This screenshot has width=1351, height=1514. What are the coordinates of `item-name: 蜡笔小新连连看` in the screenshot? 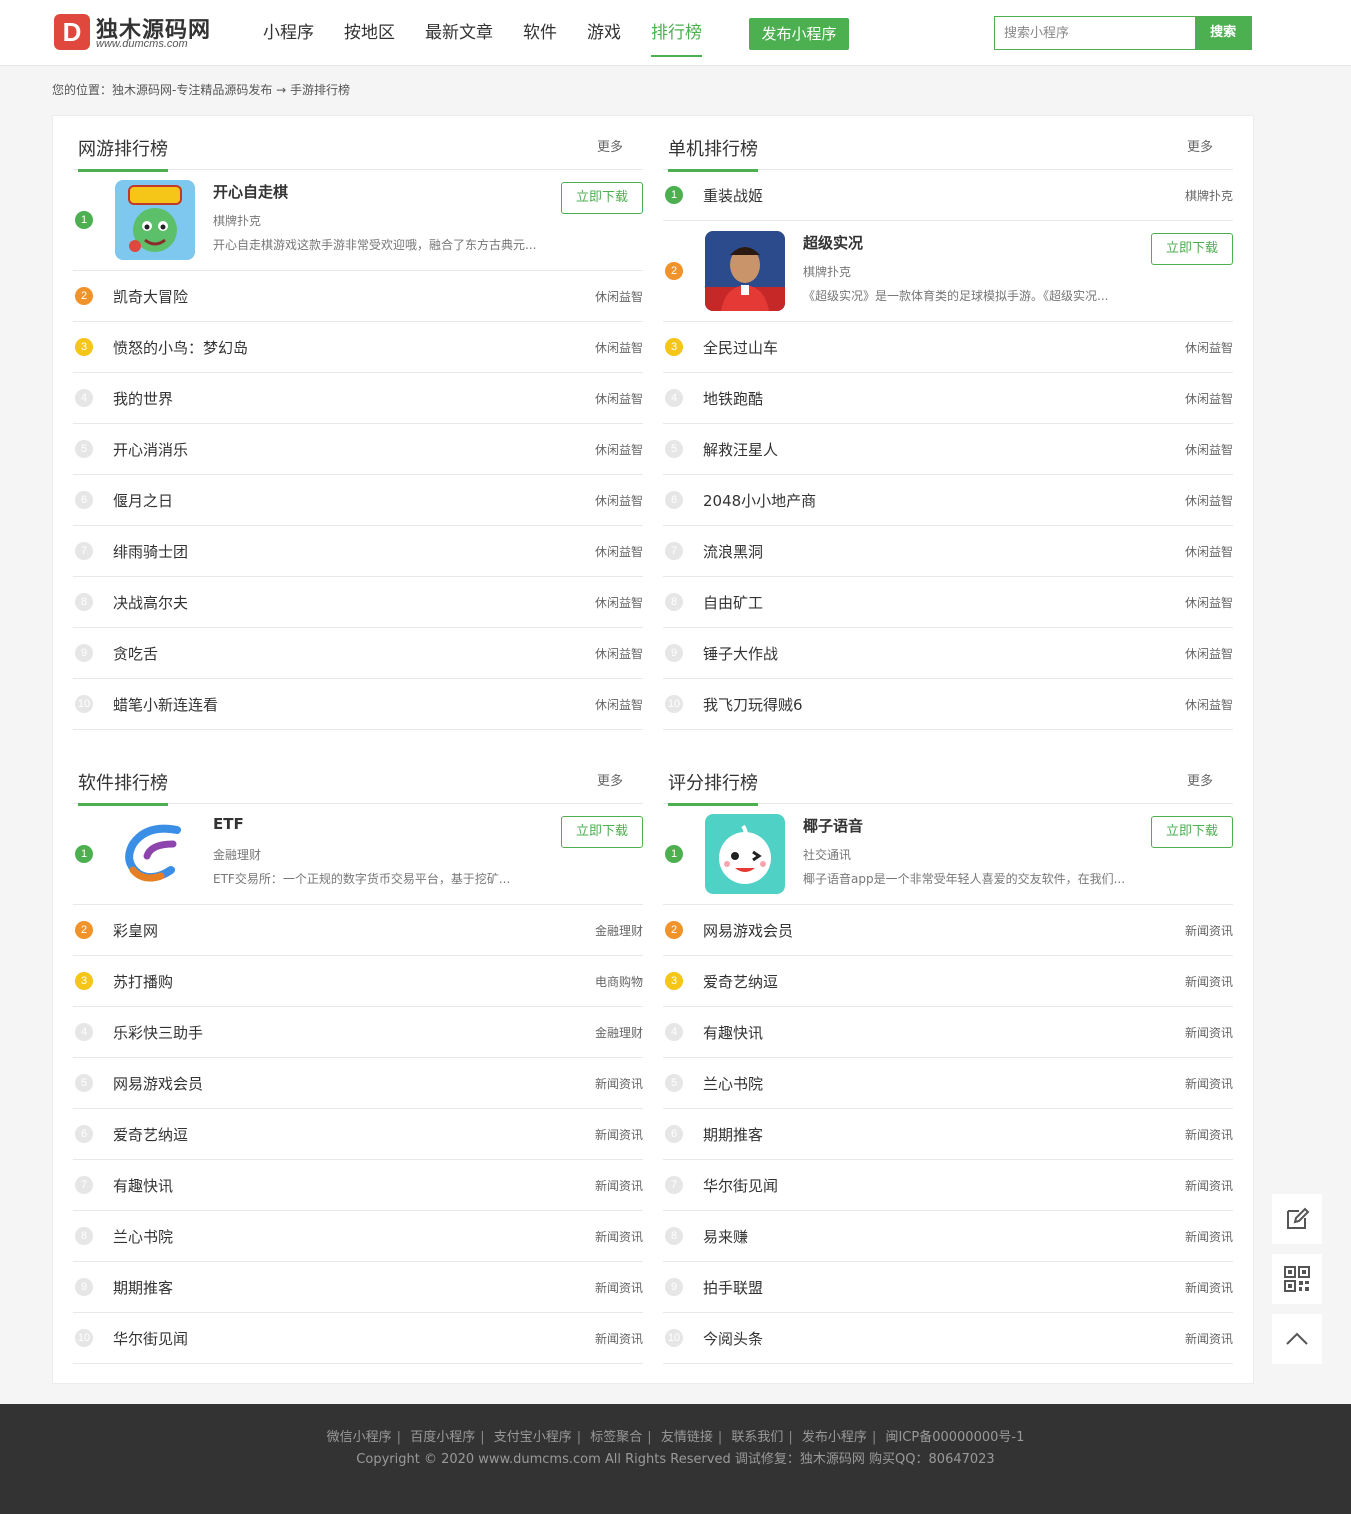 It's located at (165, 704).